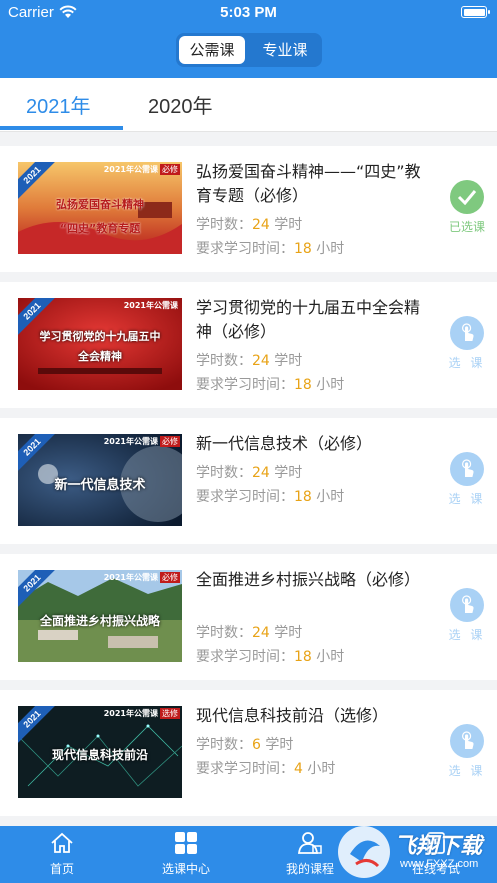 This screenshot has width=497, height=883. Describe the element at coordinates (308, 183) in the screenshot. I see `course-title: 弘扬爱国奋斗精神——“四史”教育专题（必修）` at that location.